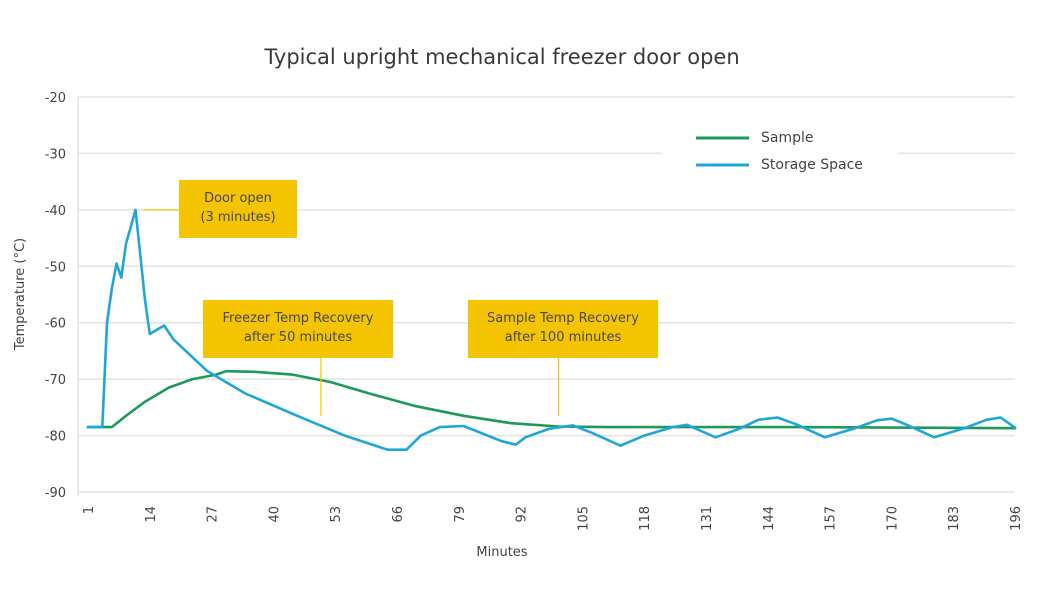 This screenshot has width=1061, height=602. I want to click on annotation-text: Door open, so click(238, 198).